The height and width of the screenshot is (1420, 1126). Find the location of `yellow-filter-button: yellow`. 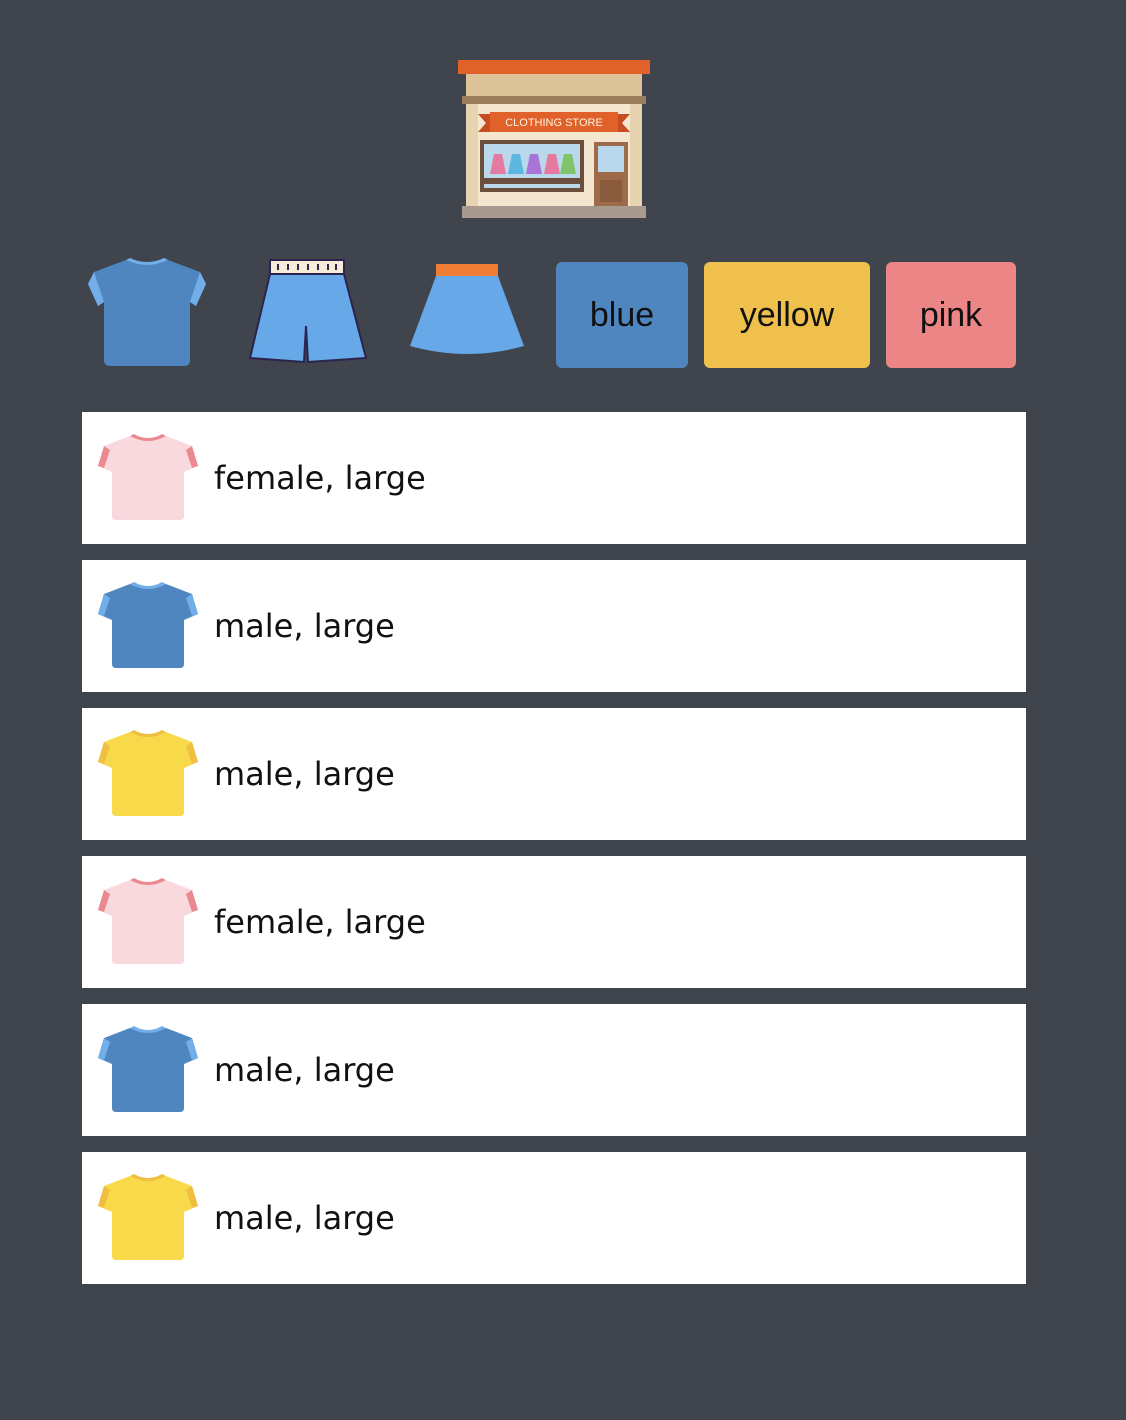

yellow-filter-button: yellow is located at coordinates (787, 315).